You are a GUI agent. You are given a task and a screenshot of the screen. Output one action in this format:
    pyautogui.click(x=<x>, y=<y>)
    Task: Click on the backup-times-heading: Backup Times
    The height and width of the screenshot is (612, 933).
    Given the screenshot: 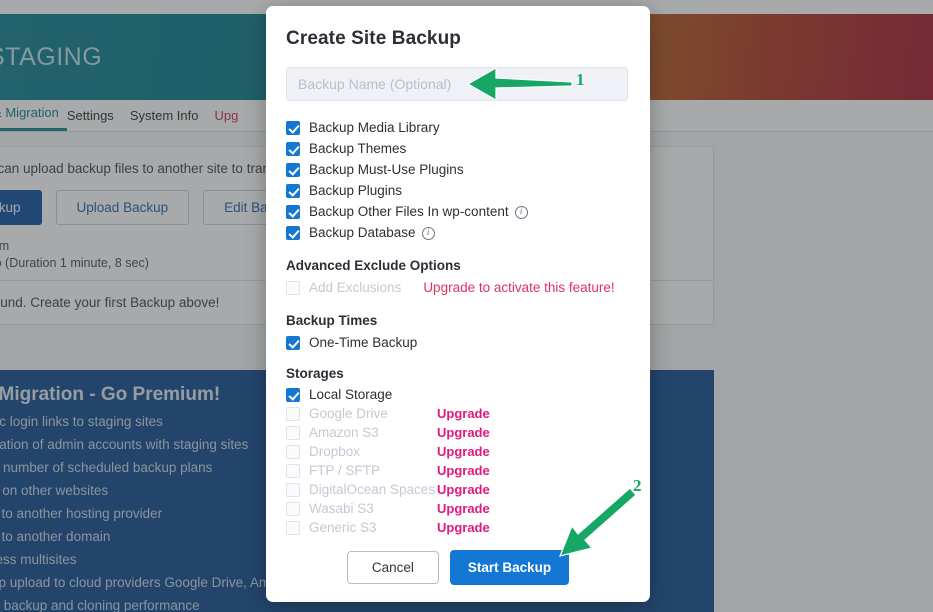 What is the action you would take?
    pyautogui.click(x=332, y=320)
    